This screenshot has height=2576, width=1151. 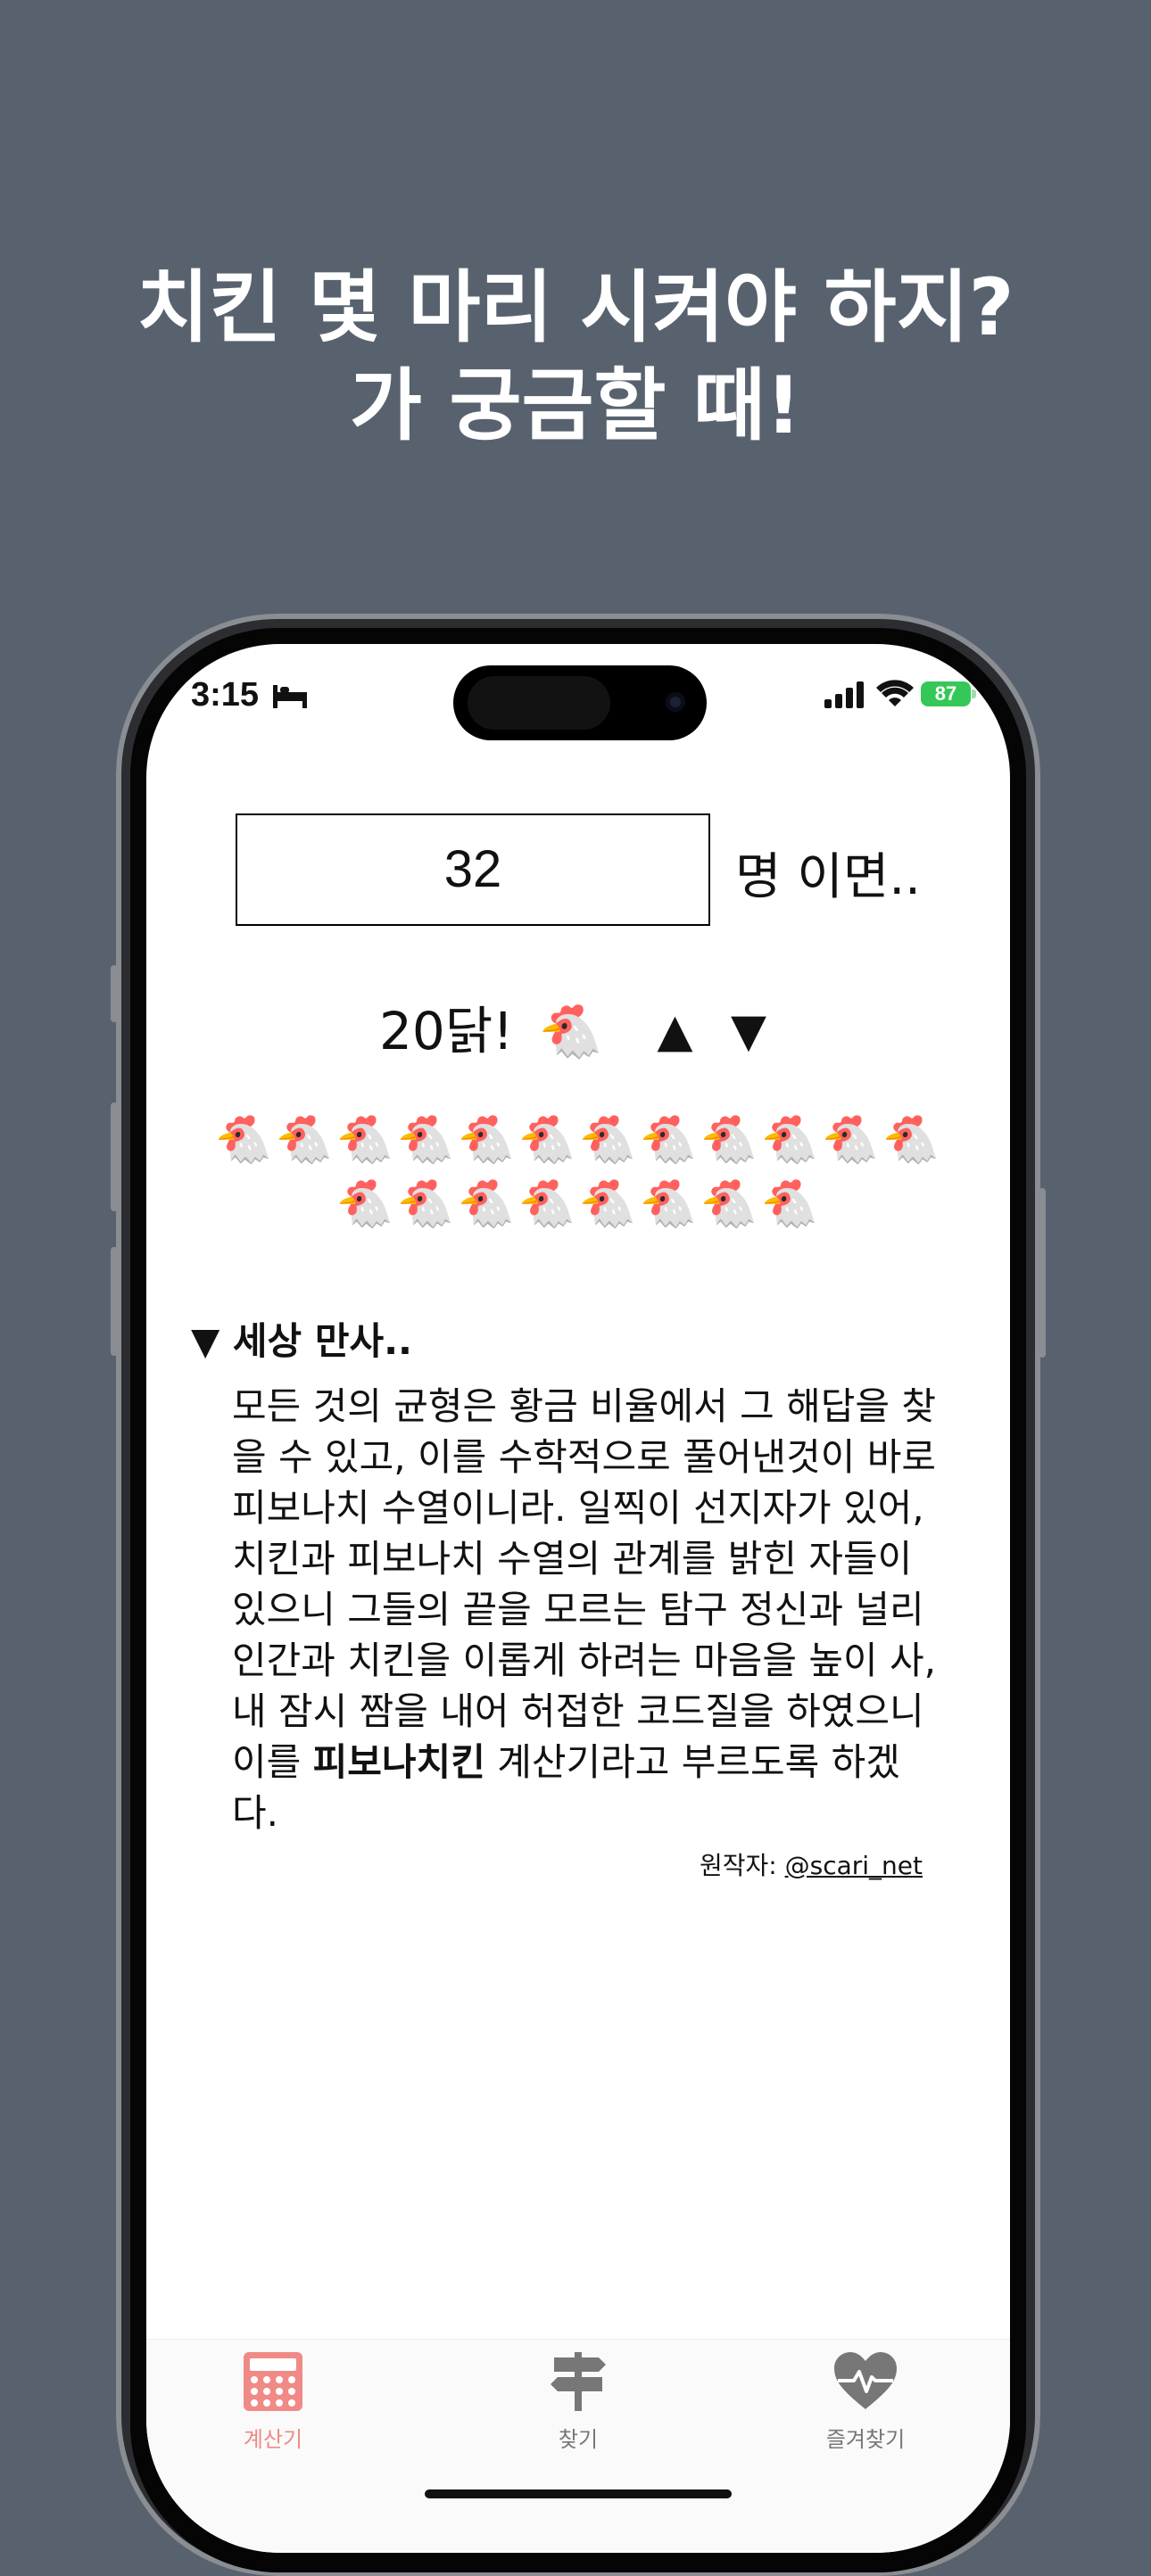 What do you see at coordinates (866, 2381) in the screenshot?
I see `heart-pulse-icon` at bounding box center [866, 2381].